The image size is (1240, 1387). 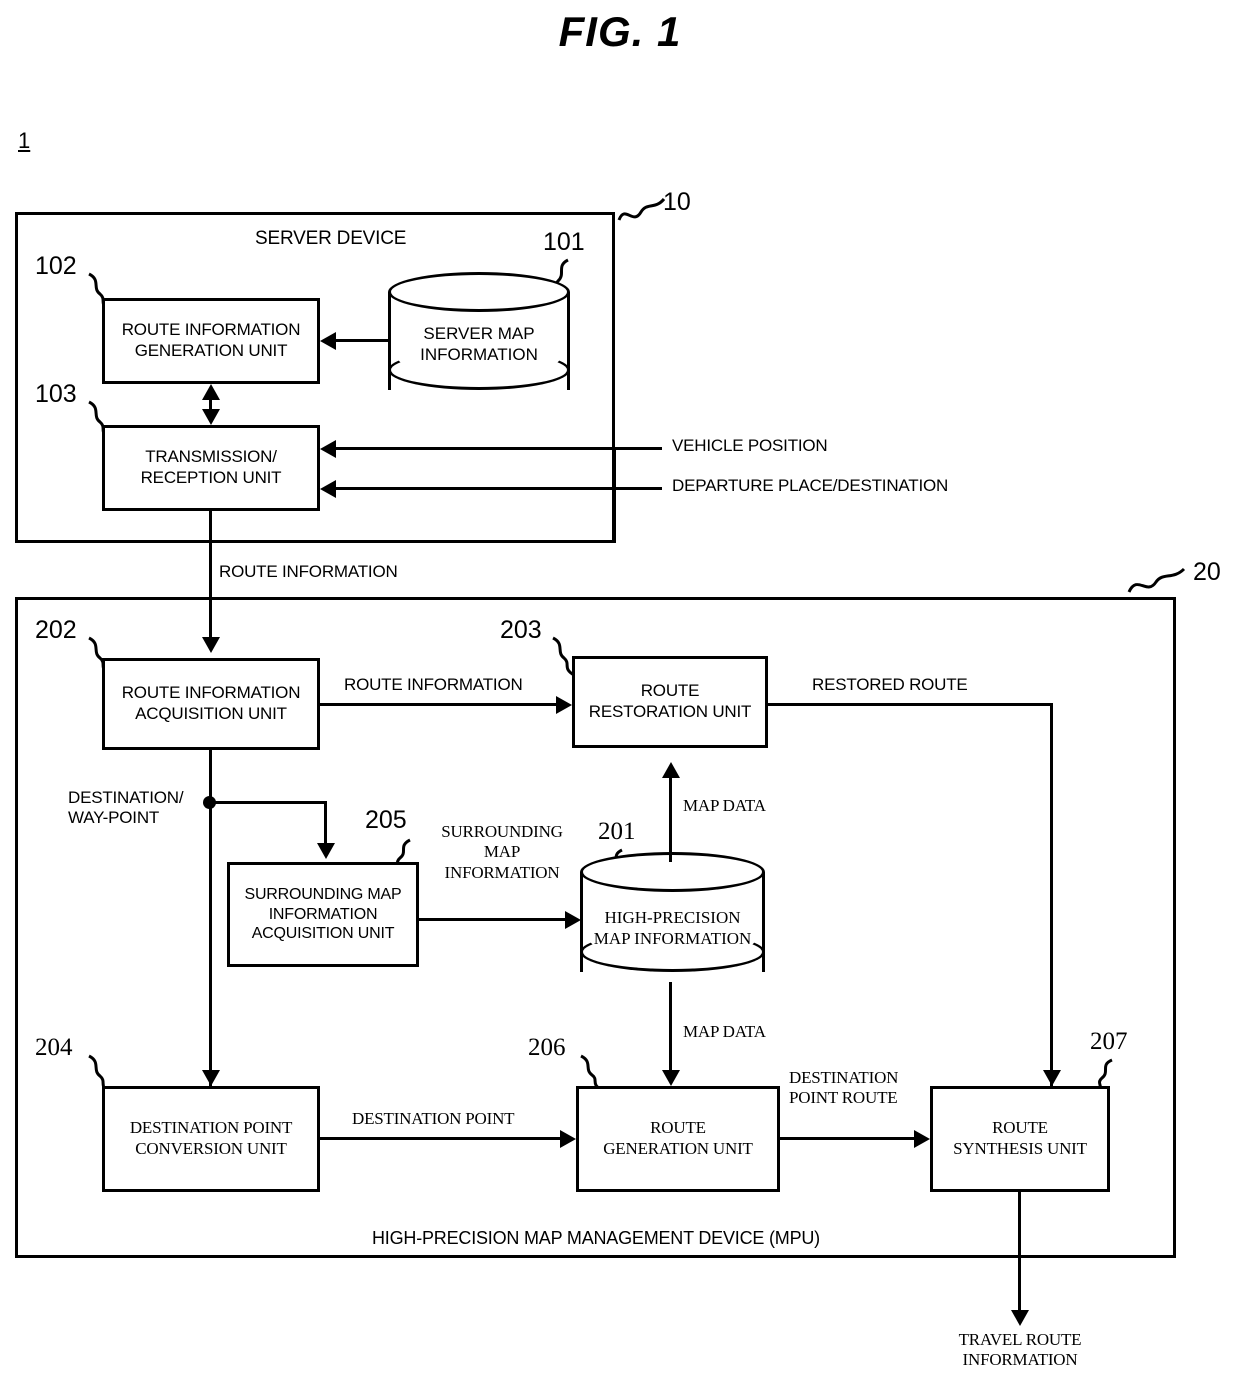 I want to click on route-generation-unit-ref: 206, so click(x=547, y=1047).